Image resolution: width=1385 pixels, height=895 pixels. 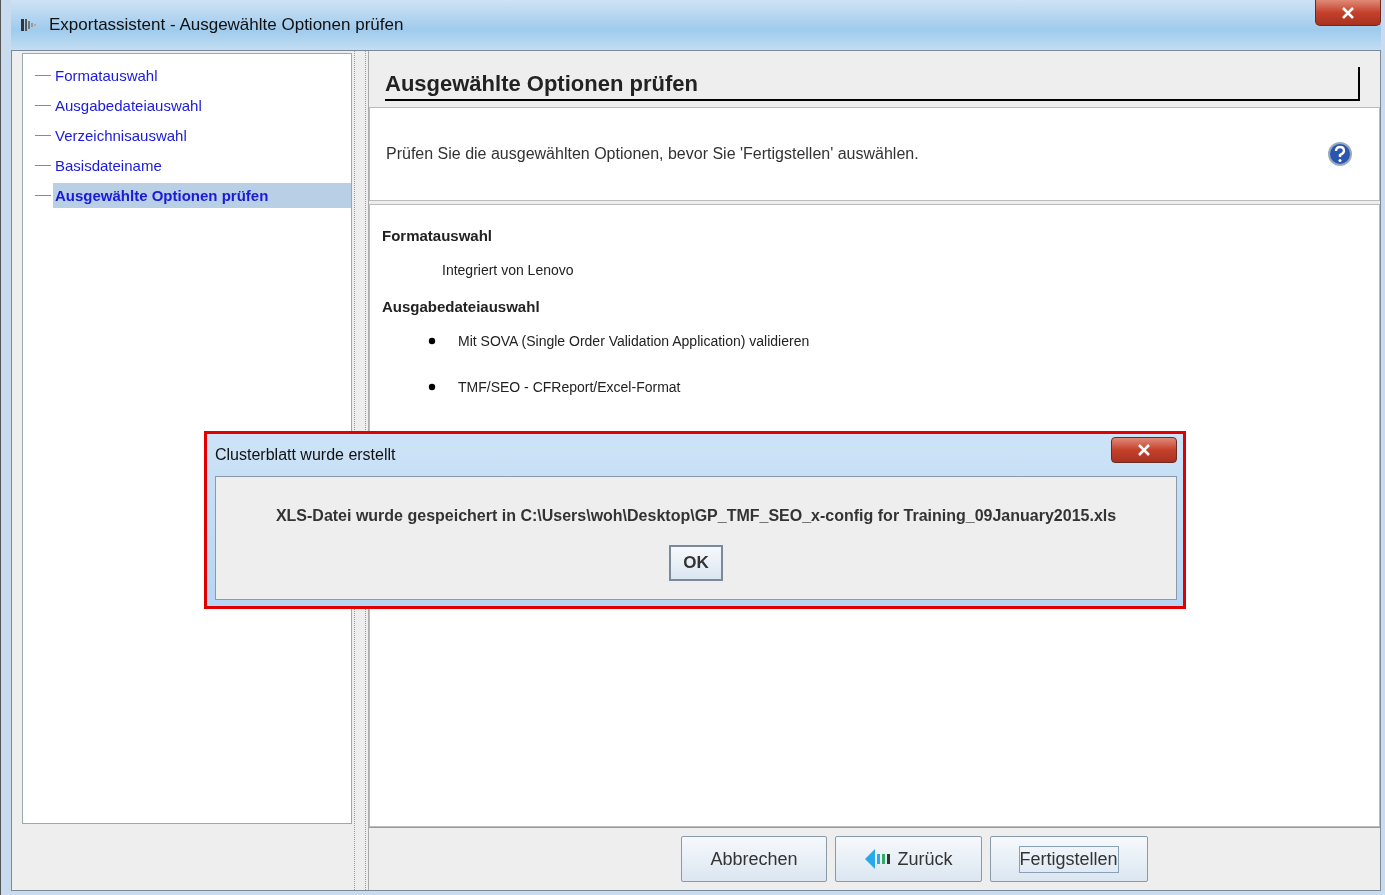 I want to click on tree-item: Formatauswahl, so click(x=106, y=75).